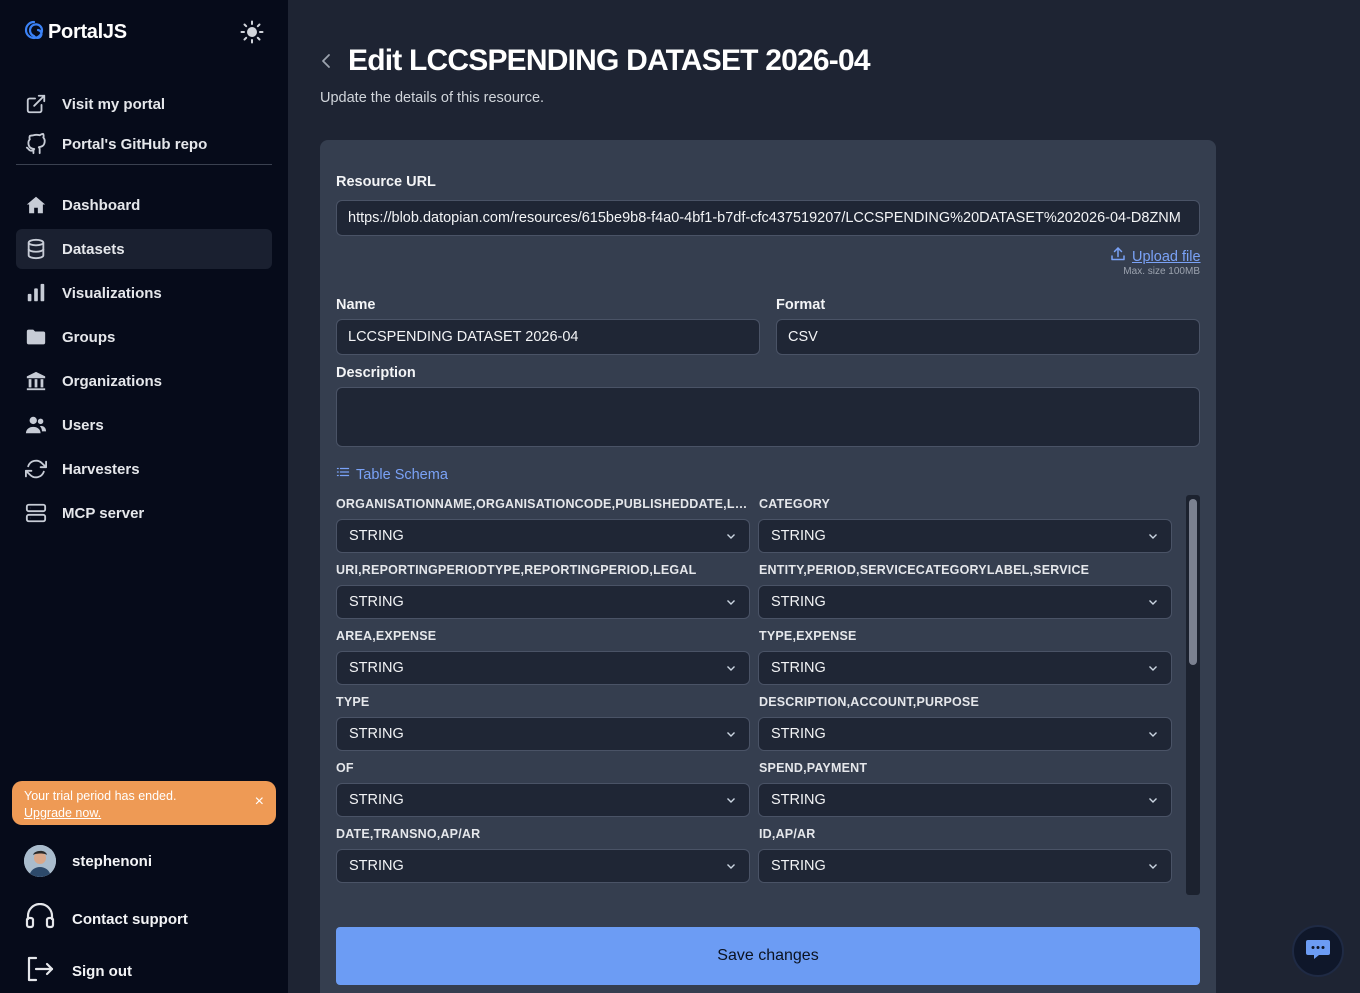 The width and height of the screenshot is (1360, 993). Describe the element at coordinates (36, 293) in the screenshot. I see `bar-chart-icon` at that location.